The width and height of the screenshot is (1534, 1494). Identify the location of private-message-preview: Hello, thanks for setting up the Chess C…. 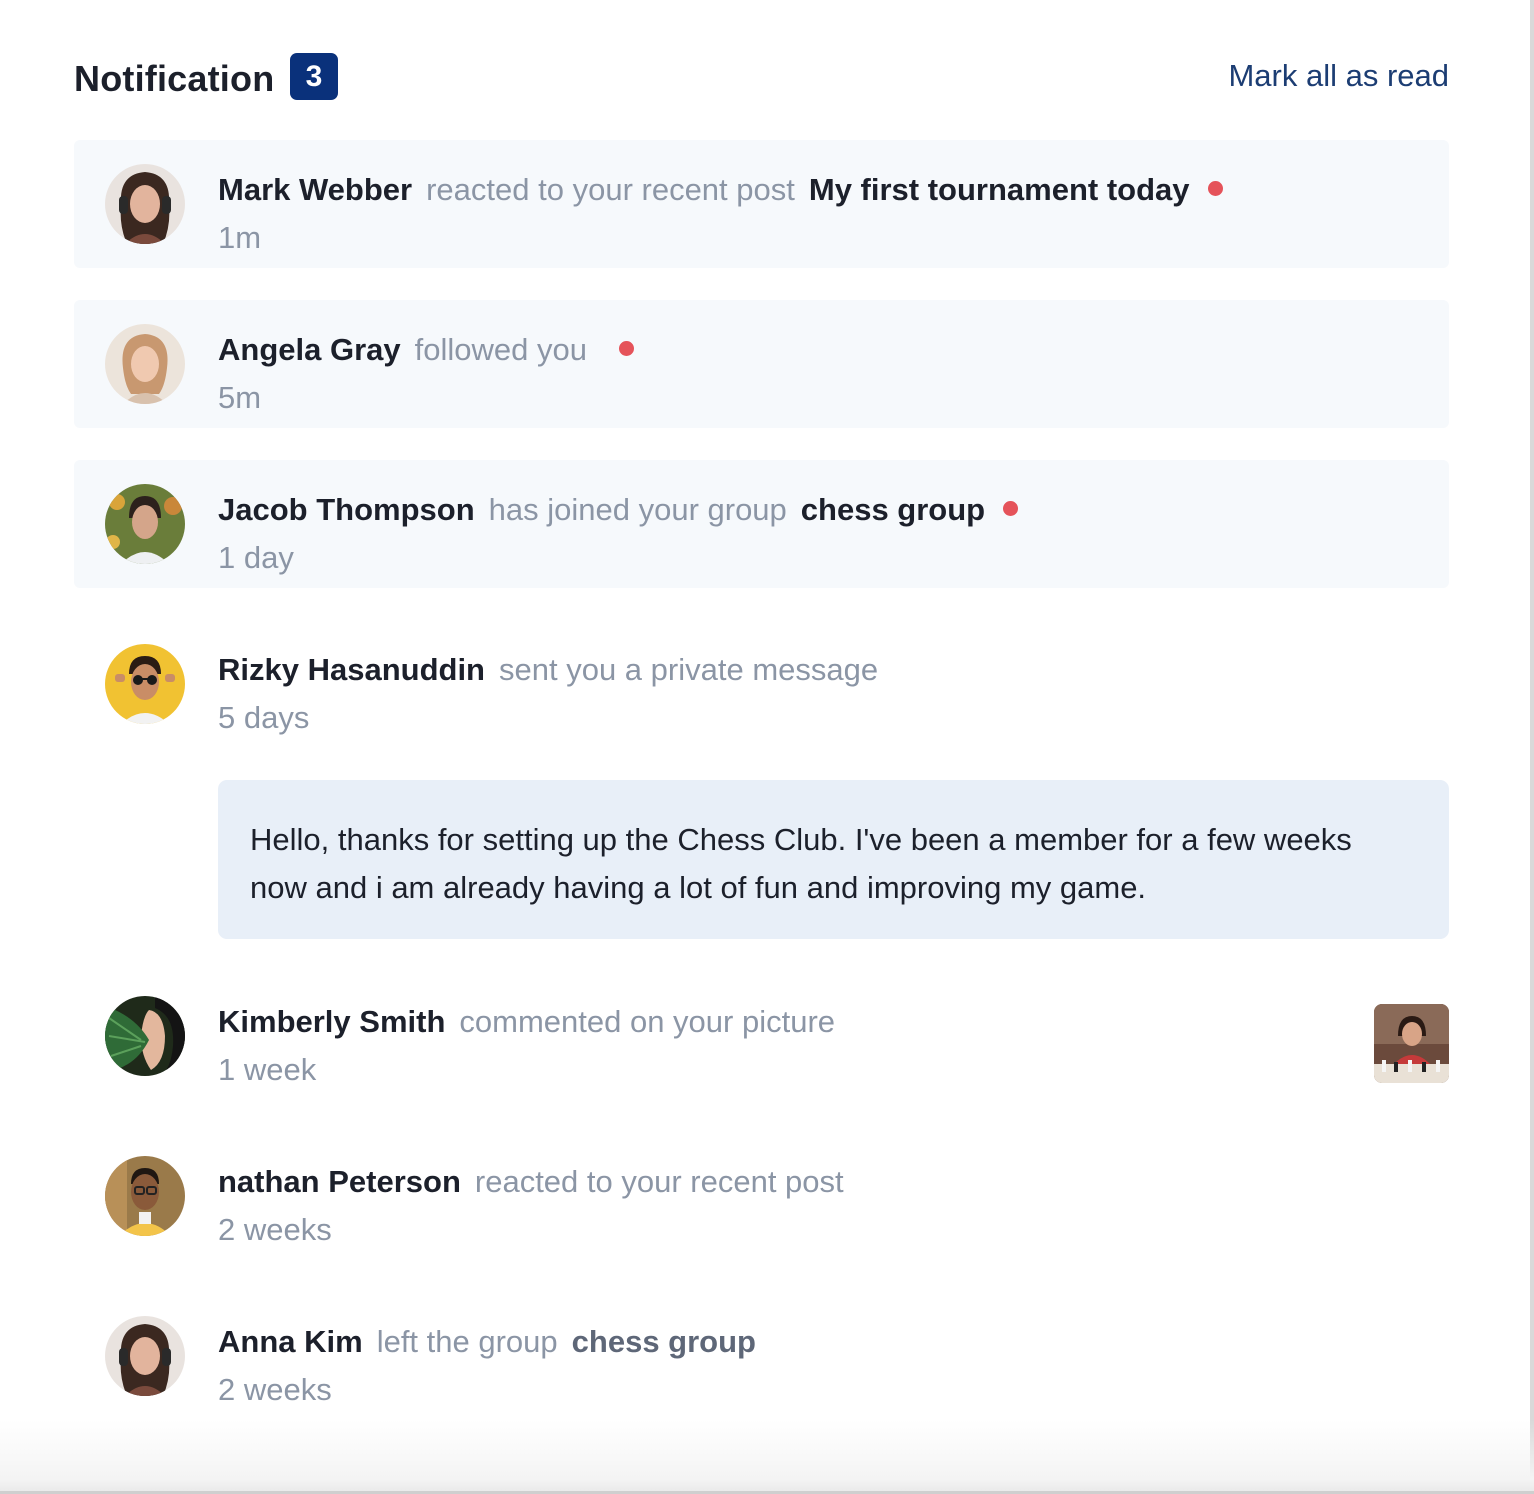
(833, 859).